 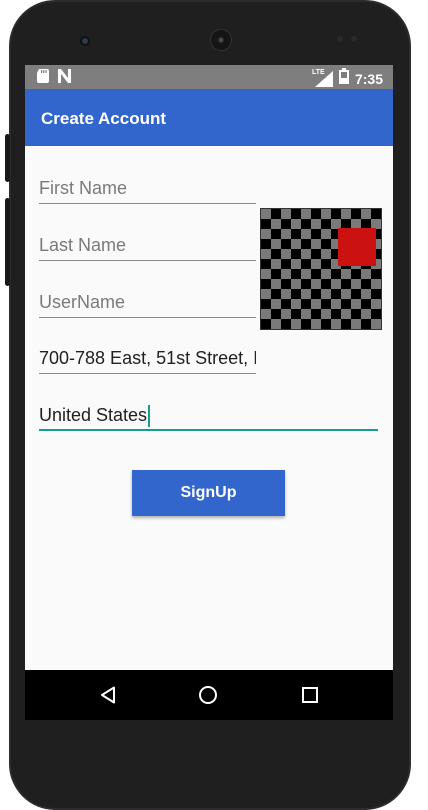 What do you see at coordinates (357, 247) in the screenshot?
I see `image-red-square` at bounding box center [357, 247].